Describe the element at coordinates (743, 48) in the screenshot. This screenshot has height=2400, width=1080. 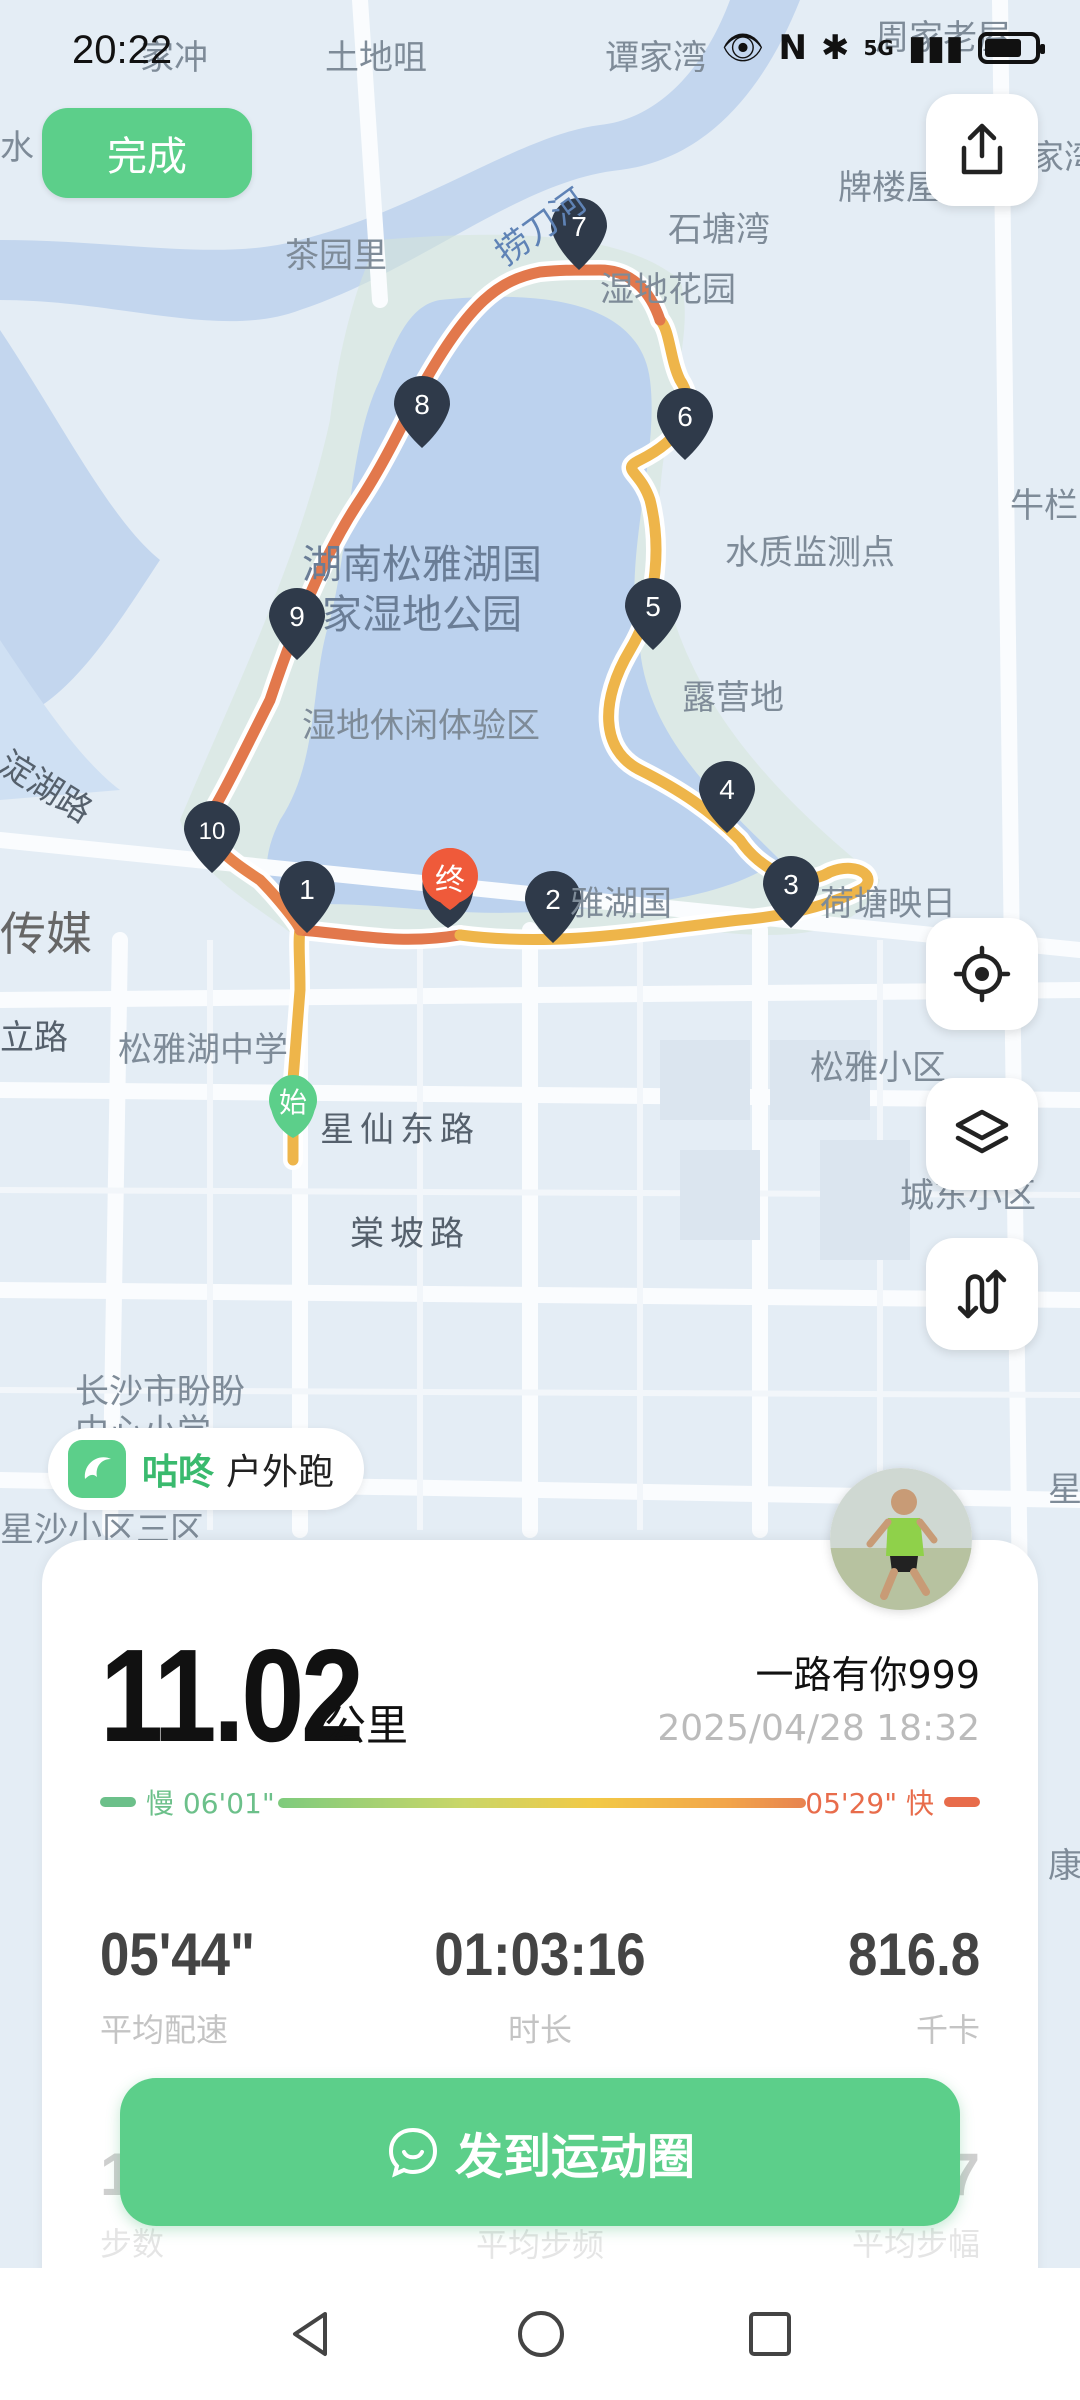
I see `eye-icon: 👁` at that location.